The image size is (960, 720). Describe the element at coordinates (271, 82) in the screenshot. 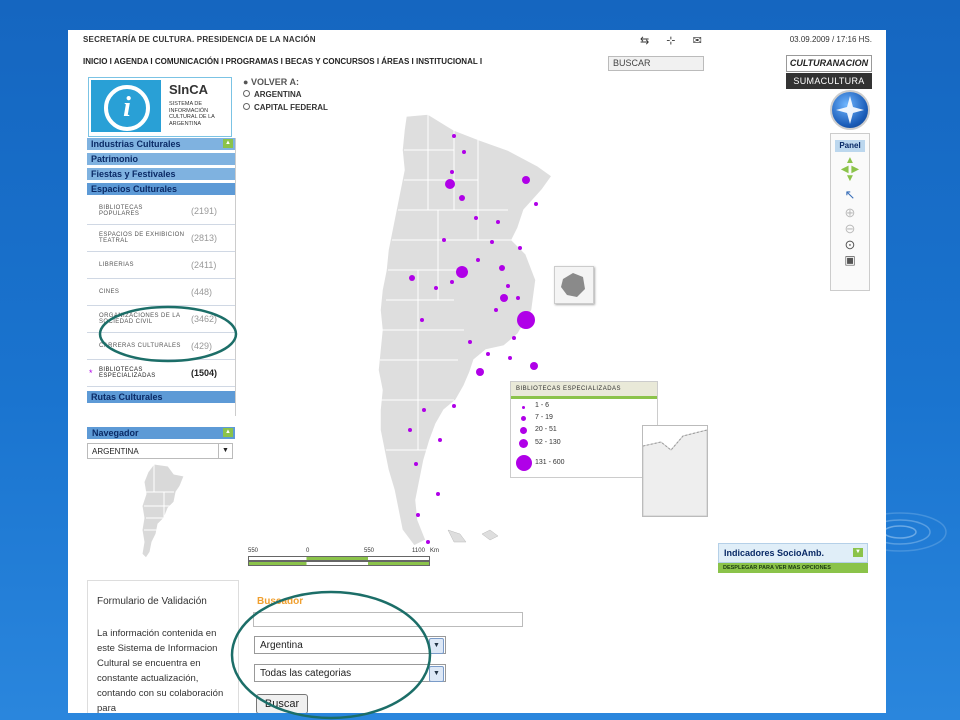

I see `volver-label: ● VOLVER A:` at that location.